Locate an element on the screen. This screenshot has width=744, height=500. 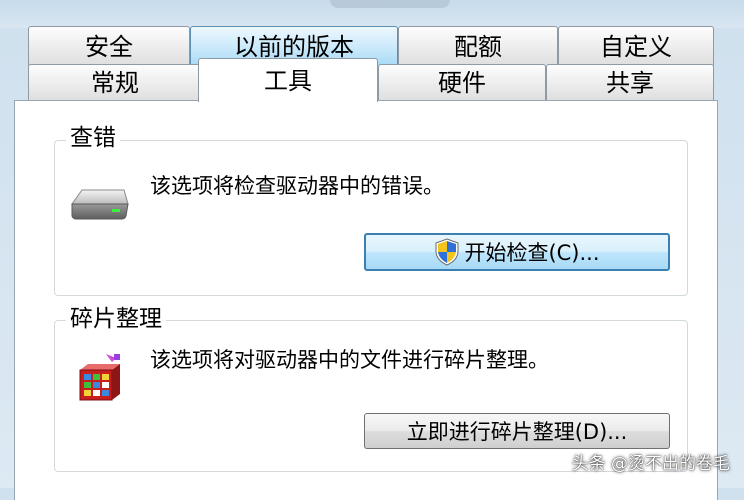
tab-label: 共享 is located at coordinates (630, 83).